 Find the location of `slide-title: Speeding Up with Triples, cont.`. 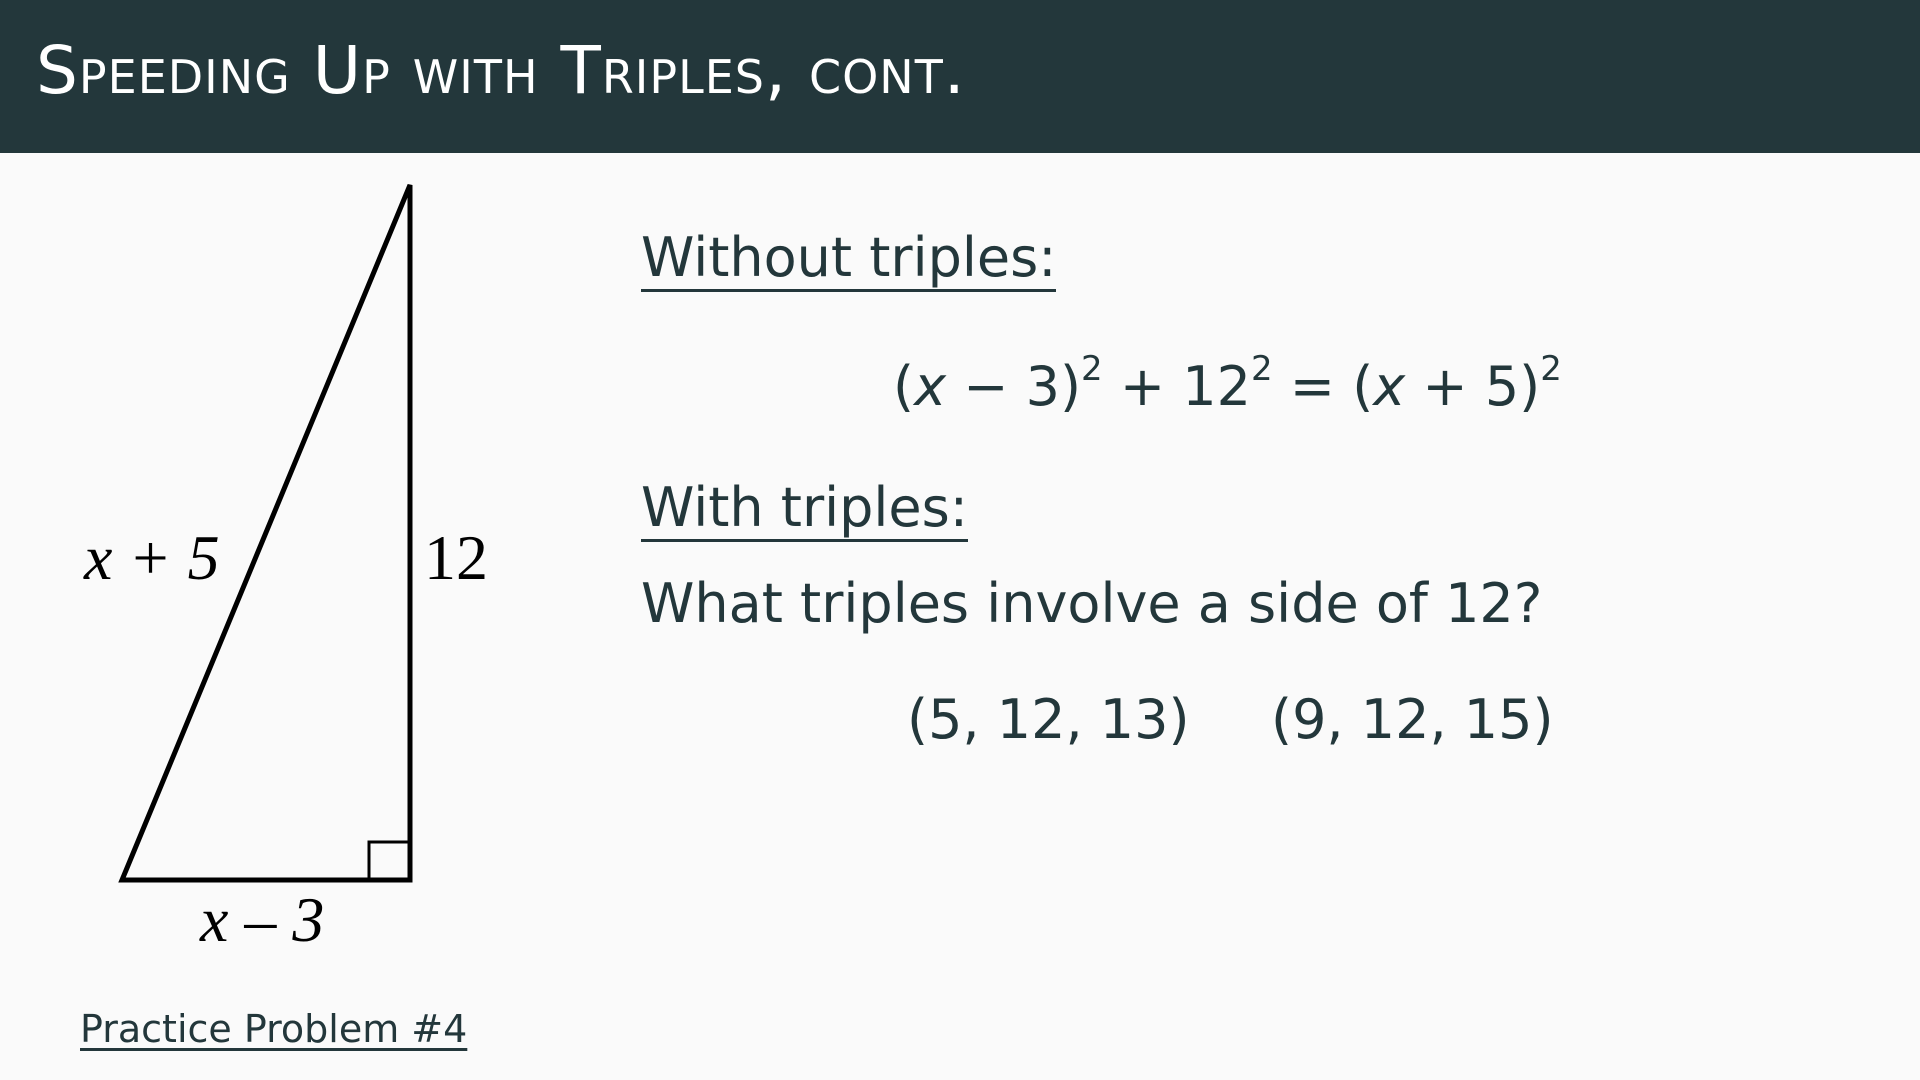

slide-title: Speeding Up with Triples, cont. is located at coordinates (501, 70).